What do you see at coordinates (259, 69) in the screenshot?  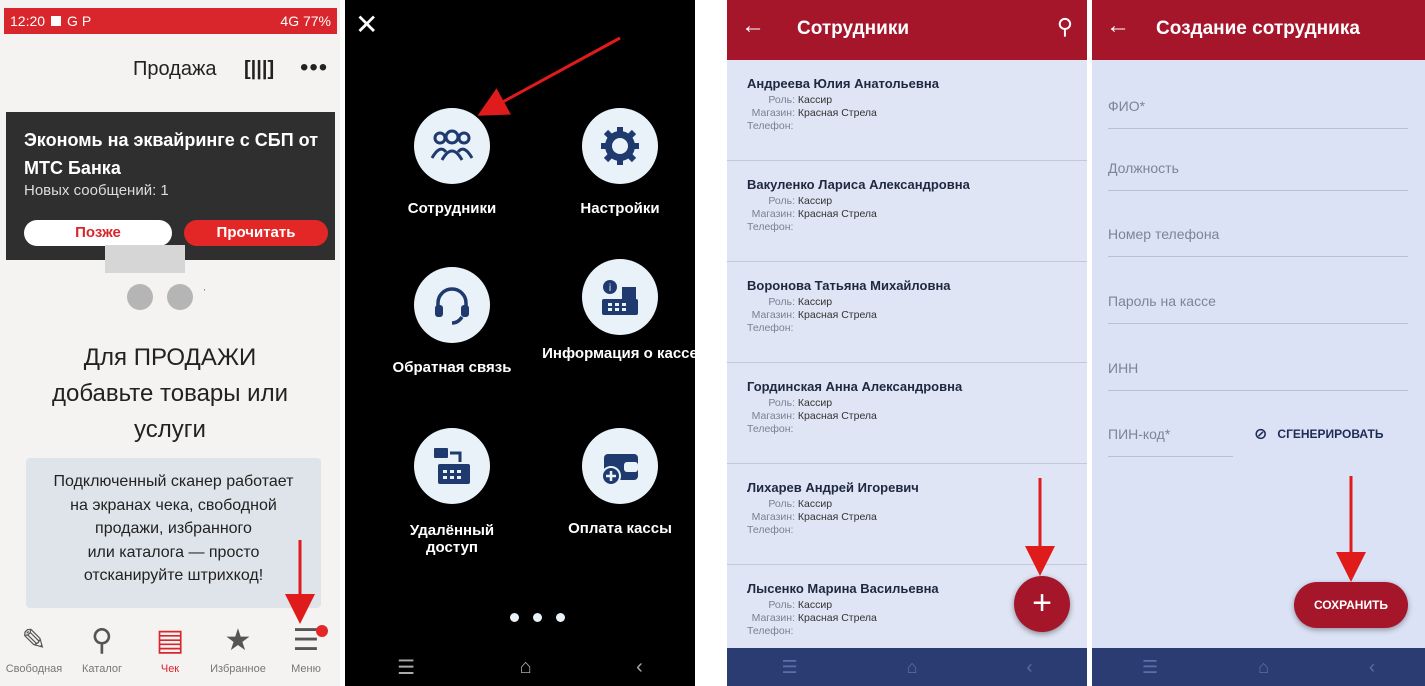 I see `barcode-icon: [|||]` at bounding box center [259, 69].